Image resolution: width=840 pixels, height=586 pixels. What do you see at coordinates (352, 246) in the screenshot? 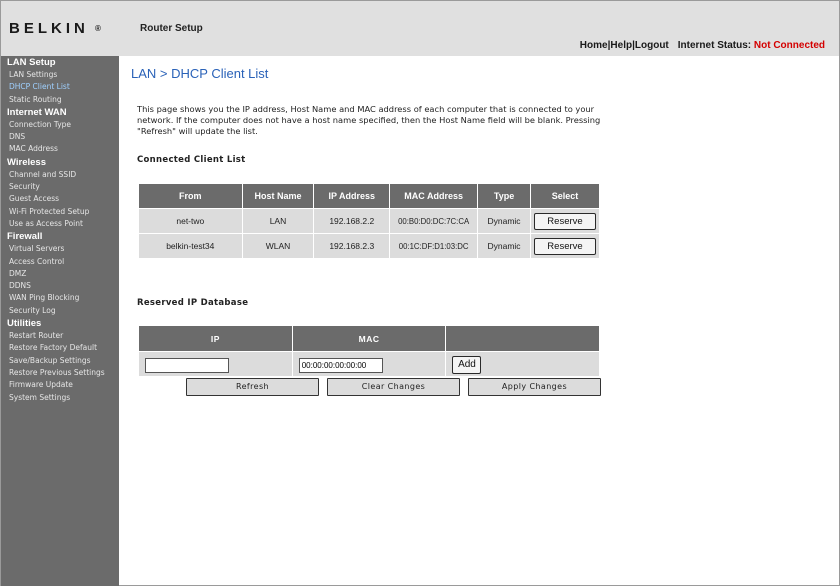
I see `client-ip: 192.168.2.3` at bounding box center [352, 246].